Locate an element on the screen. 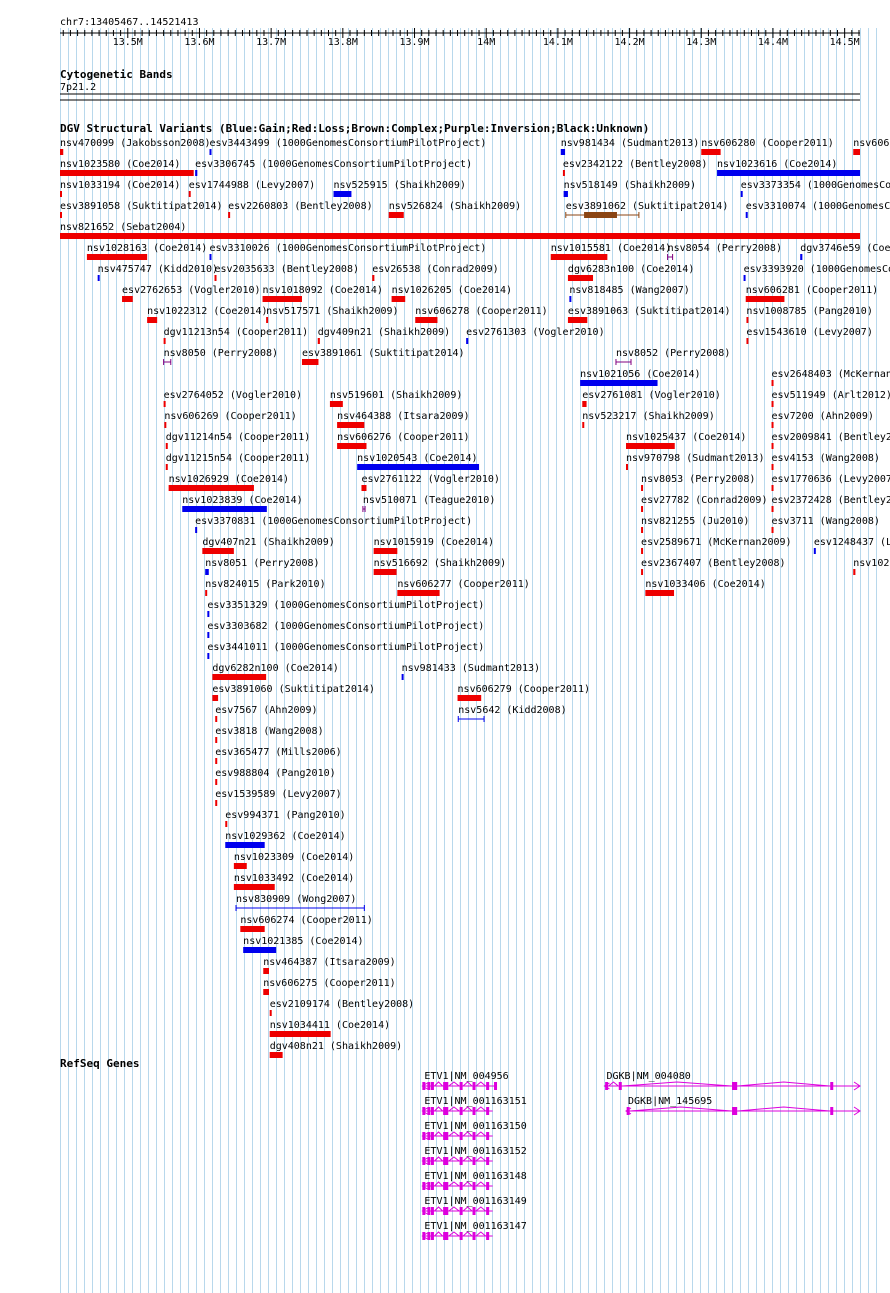 This screenshot has height=1293, width=890. dgv-variant: nsv970798 (Sudmant2013) is located at coordinates (695, 461).